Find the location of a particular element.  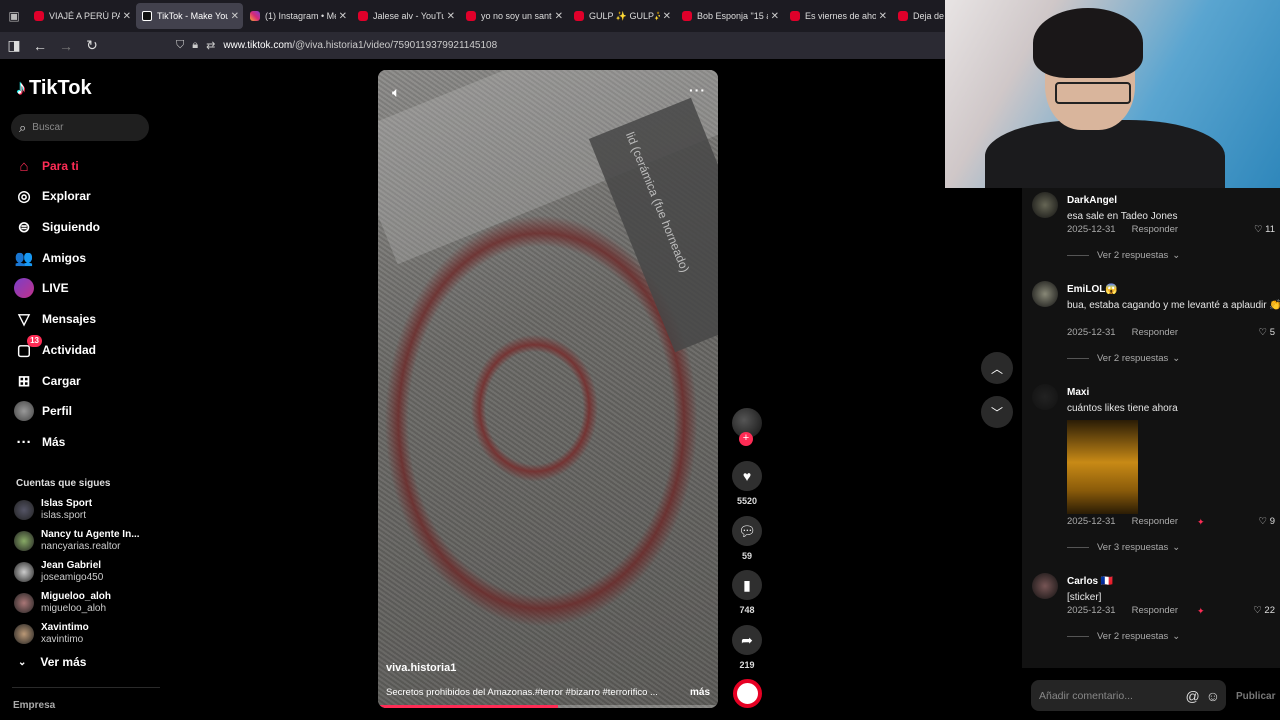

following-account: Nancy tu Agente In... nancyarias.realtor is located at coordinates (77, 541).